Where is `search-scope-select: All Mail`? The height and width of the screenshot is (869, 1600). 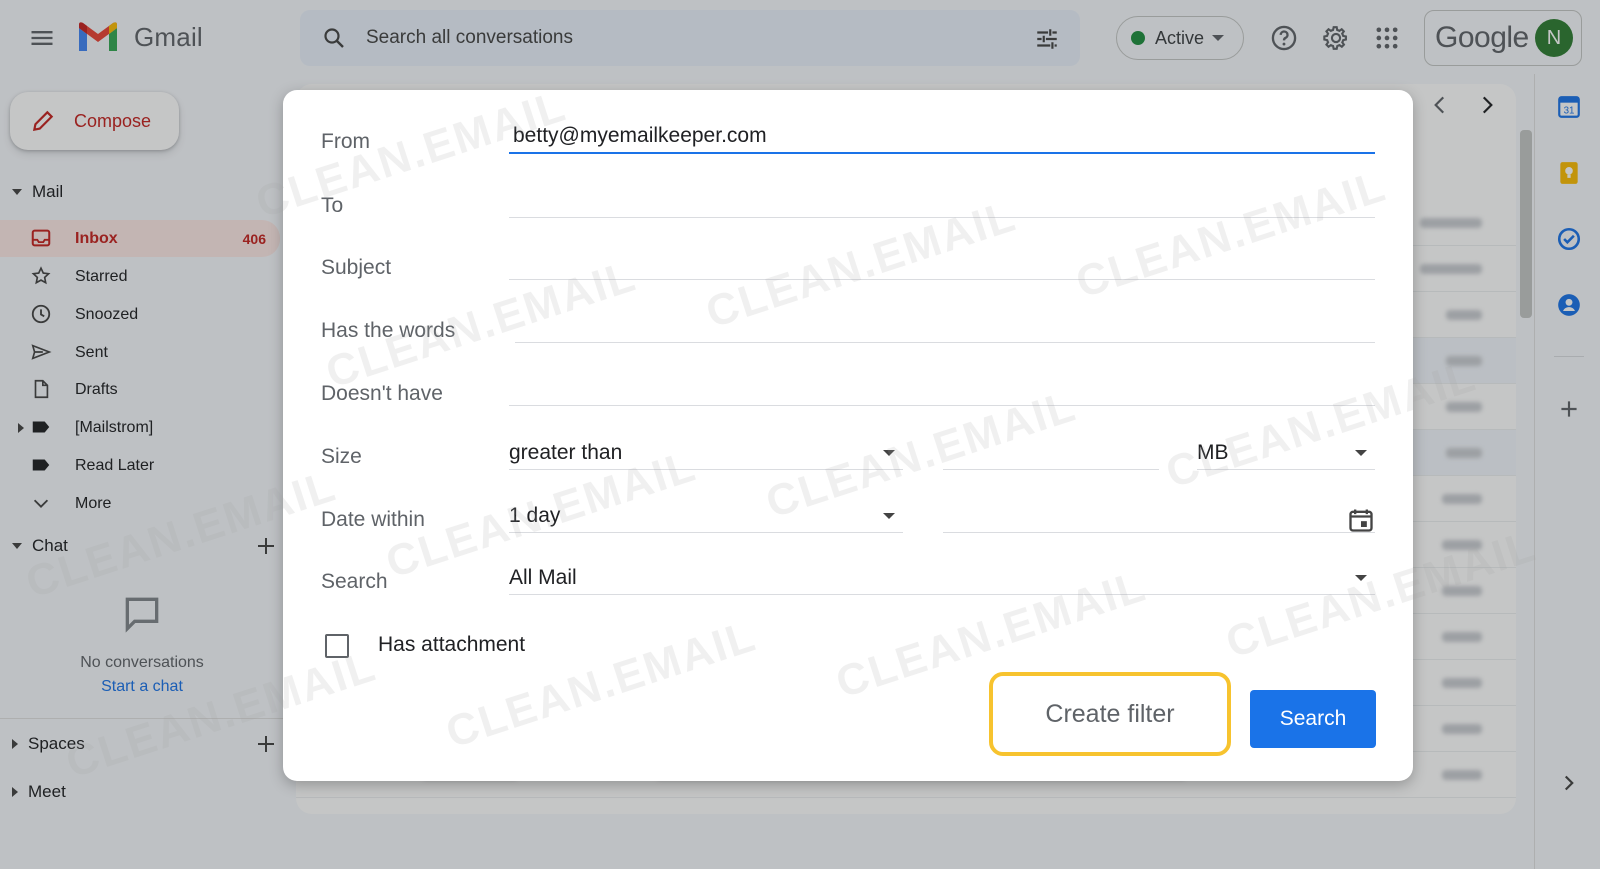
search-scope-select: All Mail is located at coordinates (942, 578).